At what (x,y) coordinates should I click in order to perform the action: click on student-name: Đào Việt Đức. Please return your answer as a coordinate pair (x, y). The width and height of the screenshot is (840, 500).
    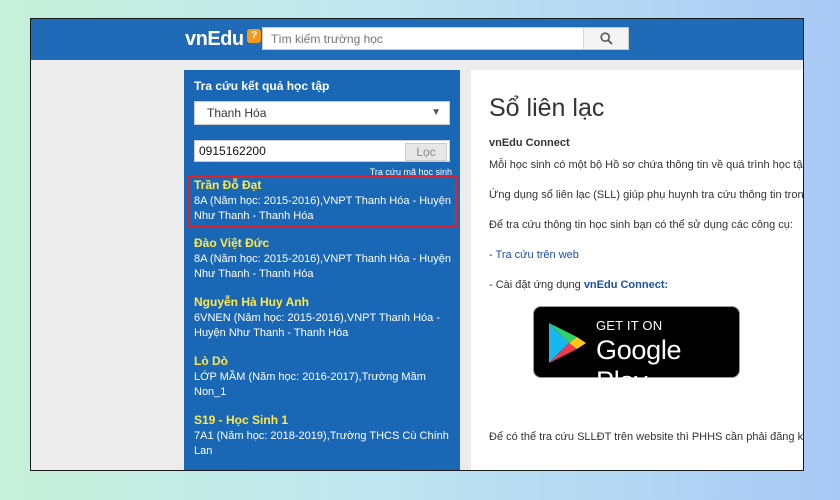
    Looking at the image, I should click on (325, 243).